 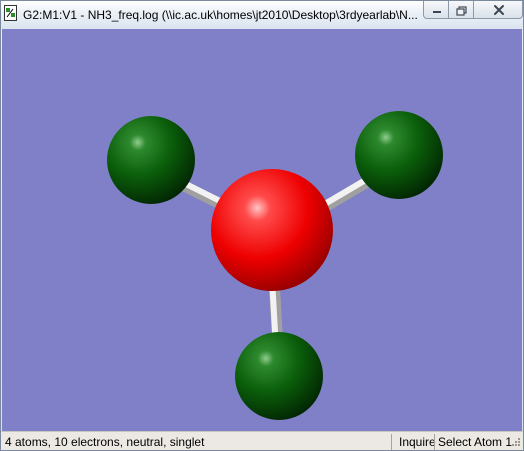 What do you see at coordinates (399, 155) in the screenshot?
I see `hydrogen-atom-top-right` at bounding box center [399, 155].